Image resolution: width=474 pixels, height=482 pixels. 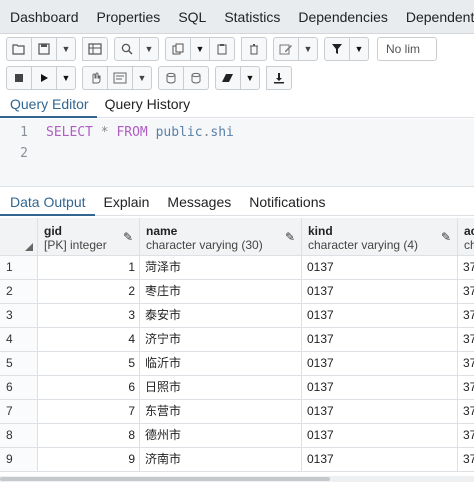 What do you see at coordinates (286, 49) in the screenshot?
I see `edit-icon` at bounding box center [286, 49].